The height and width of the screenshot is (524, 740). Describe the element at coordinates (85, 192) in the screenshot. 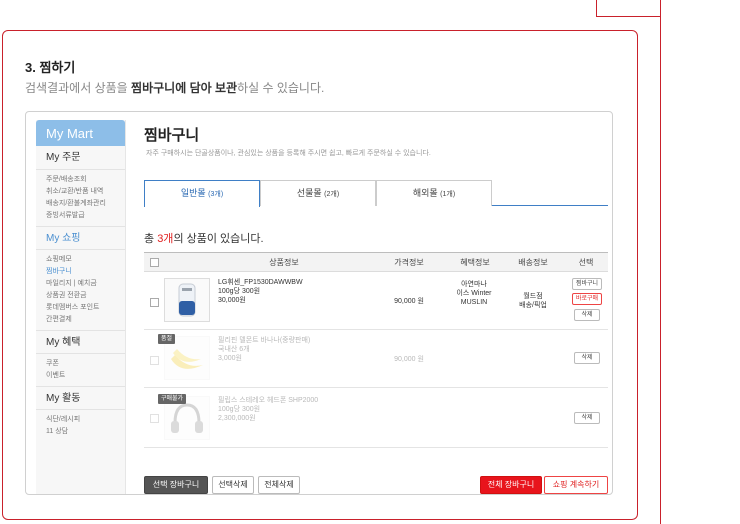

I see `sidebar-item: 취소/교환/반품 내역` at that location.